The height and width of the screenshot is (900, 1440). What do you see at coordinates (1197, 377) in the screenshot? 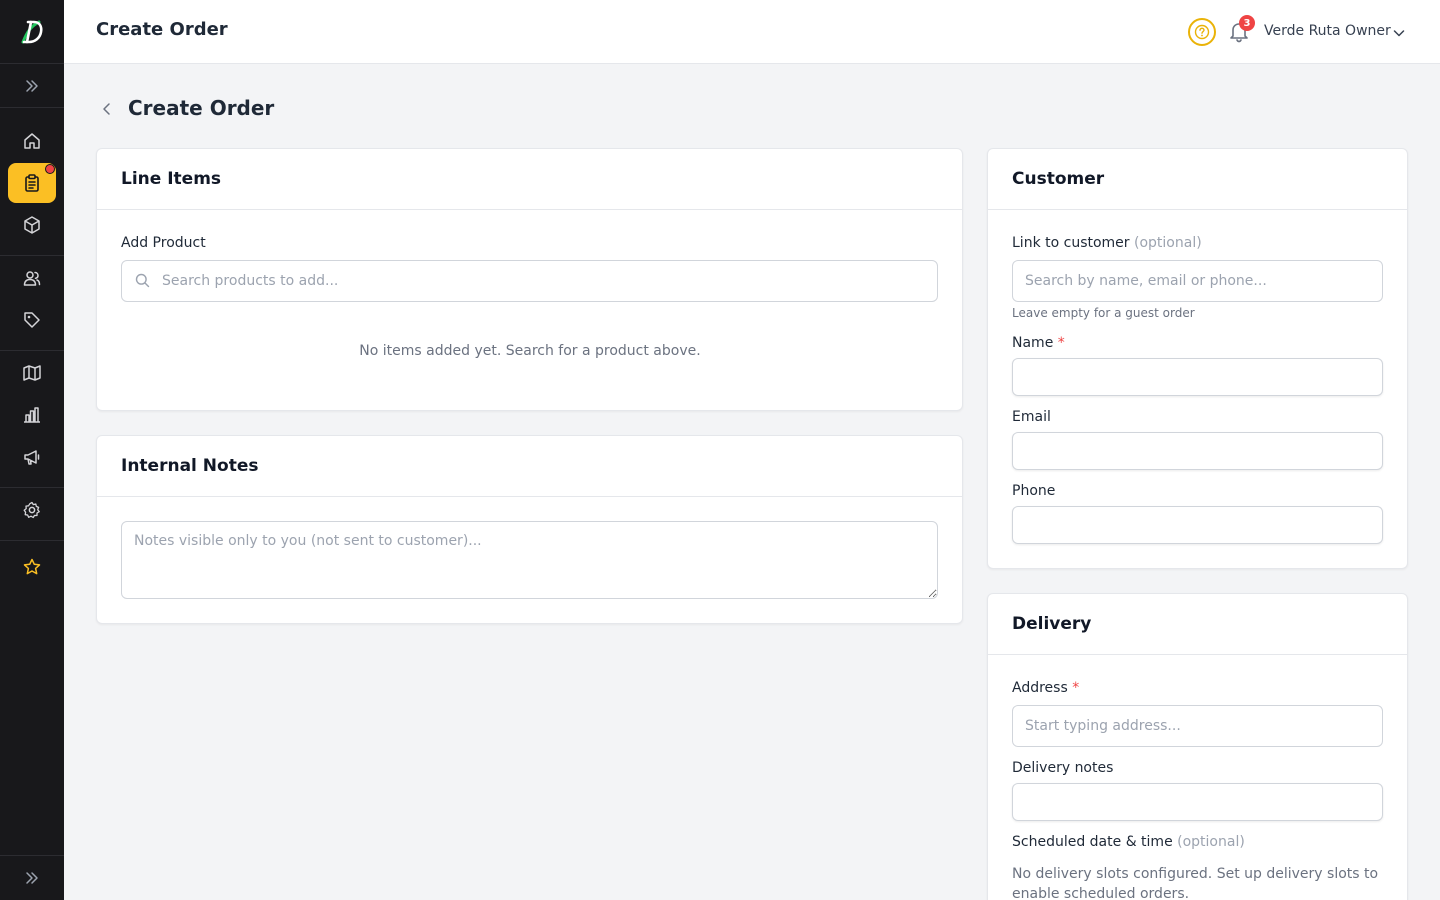
I see `name-field` at bounding box center [1197, 377].